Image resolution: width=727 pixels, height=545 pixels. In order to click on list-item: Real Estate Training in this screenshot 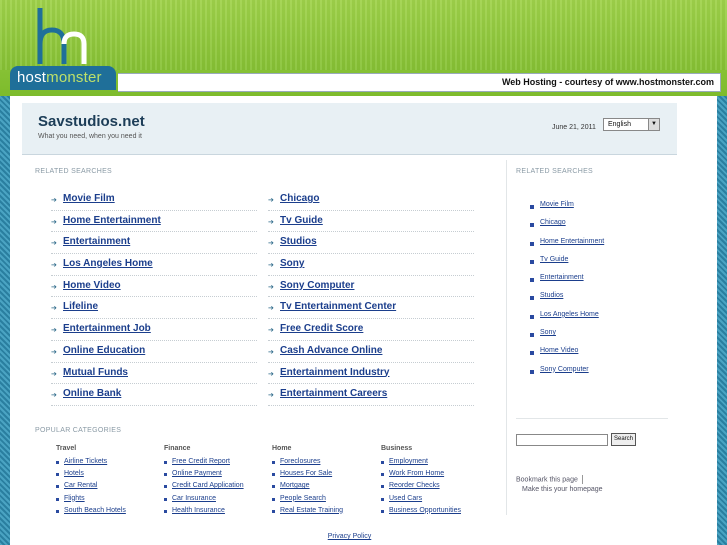, I will do `click(322, 512)`.